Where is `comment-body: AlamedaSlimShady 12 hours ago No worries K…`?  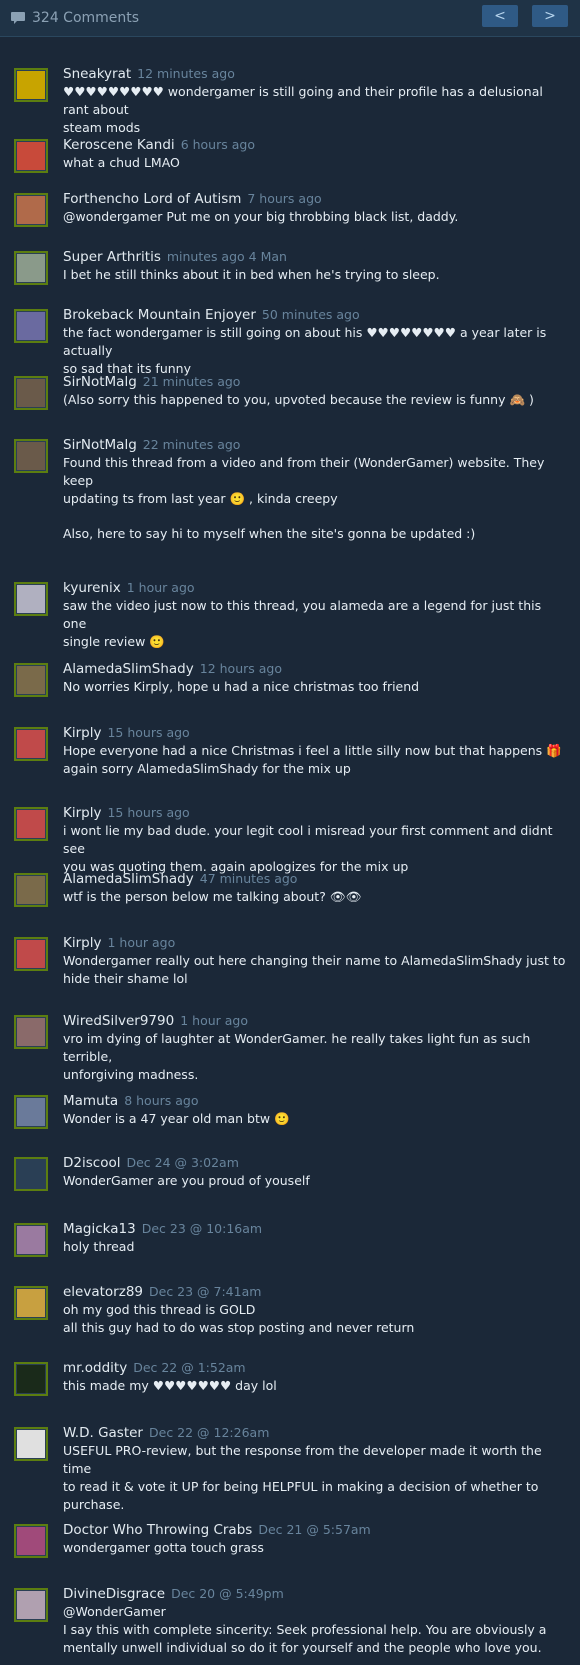
comment-body: AlamedaSlimShady 12 hours ago No worries K… is located at coordinates (314, 679).